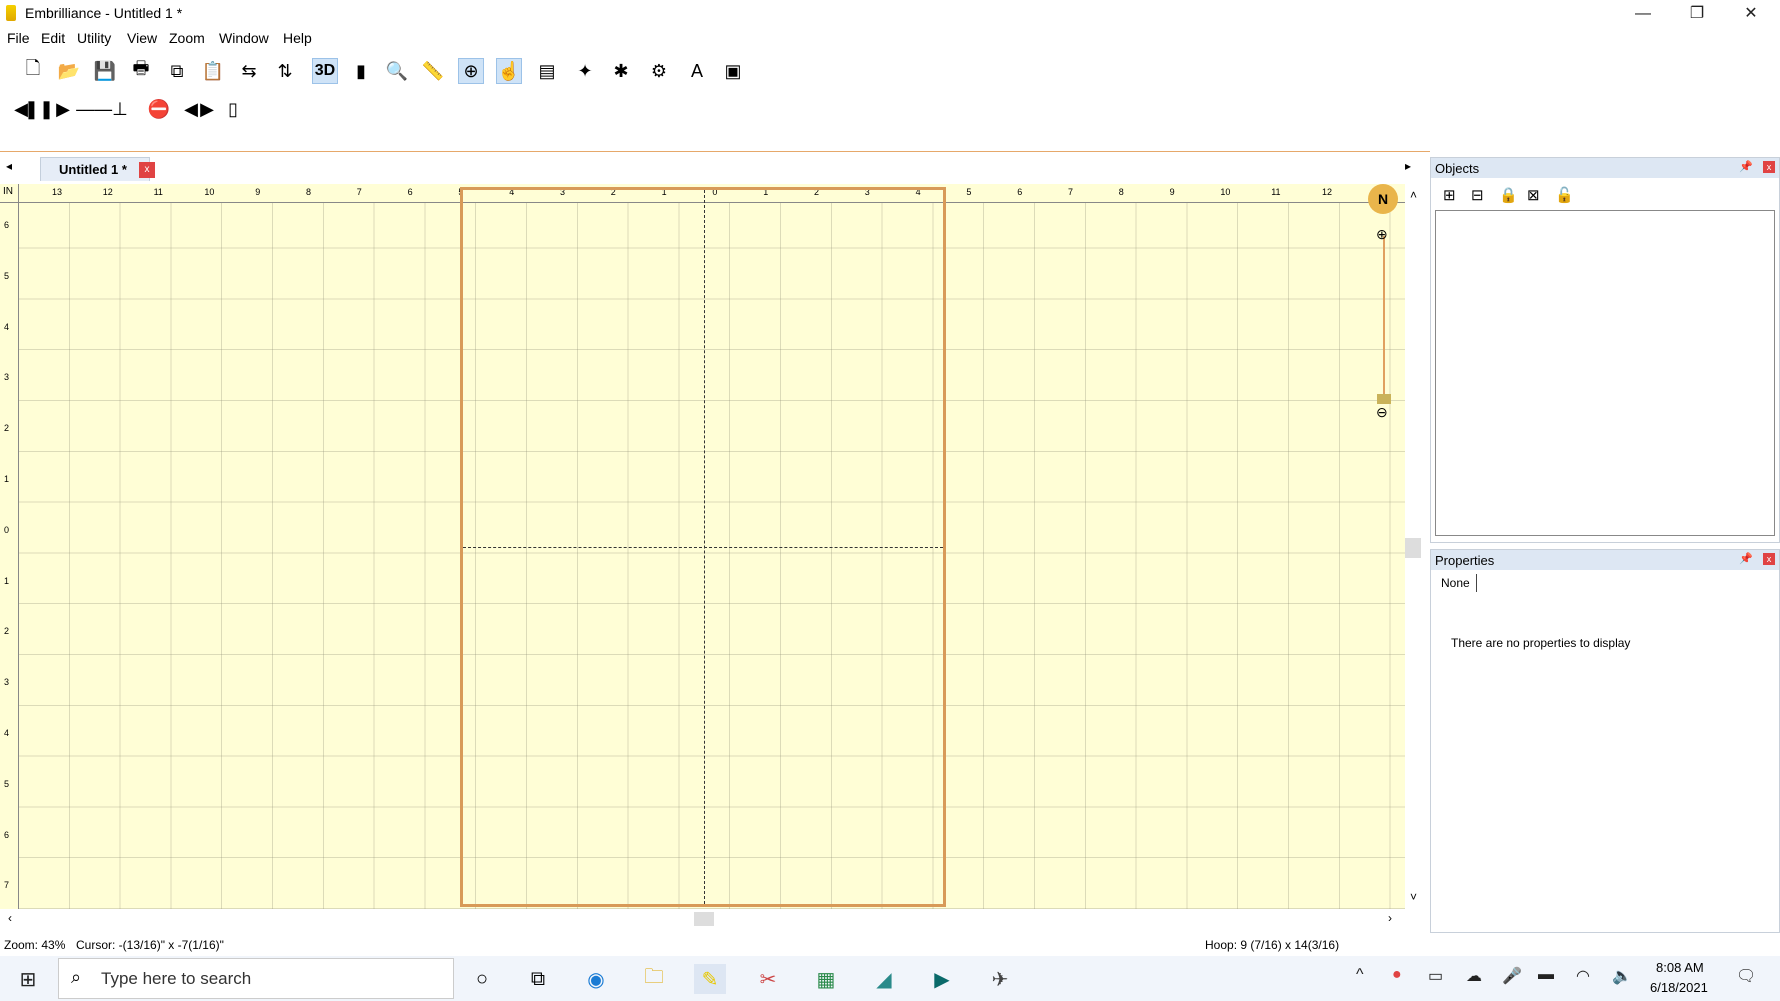 This screenshot has height=1001, width=1780. Describe the element at coordinates (1583, 976) in the screenshot. I see `wifi-icon: ◠` at that location.